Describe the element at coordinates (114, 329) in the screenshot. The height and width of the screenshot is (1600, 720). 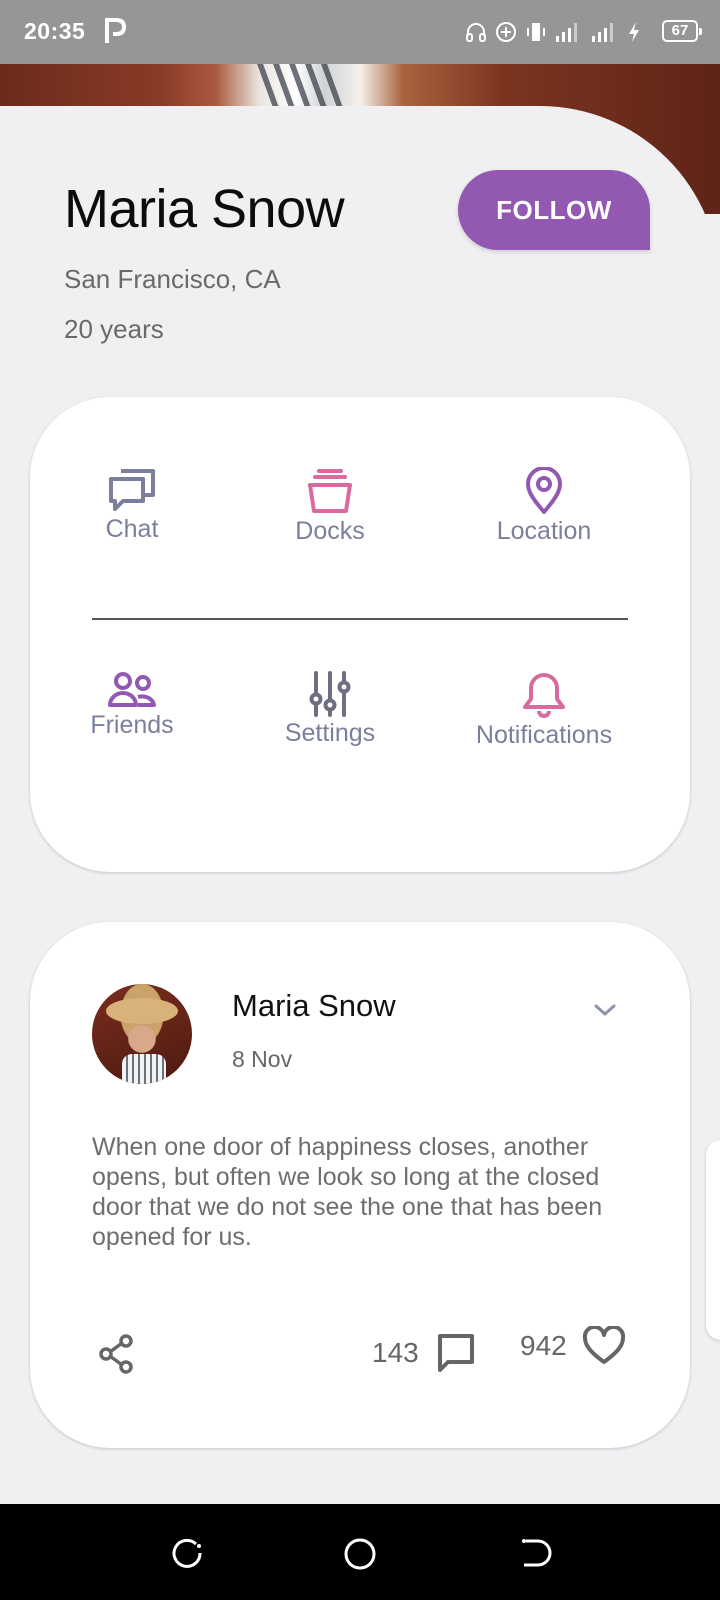
I see `profile-age: 20 years` at that location.